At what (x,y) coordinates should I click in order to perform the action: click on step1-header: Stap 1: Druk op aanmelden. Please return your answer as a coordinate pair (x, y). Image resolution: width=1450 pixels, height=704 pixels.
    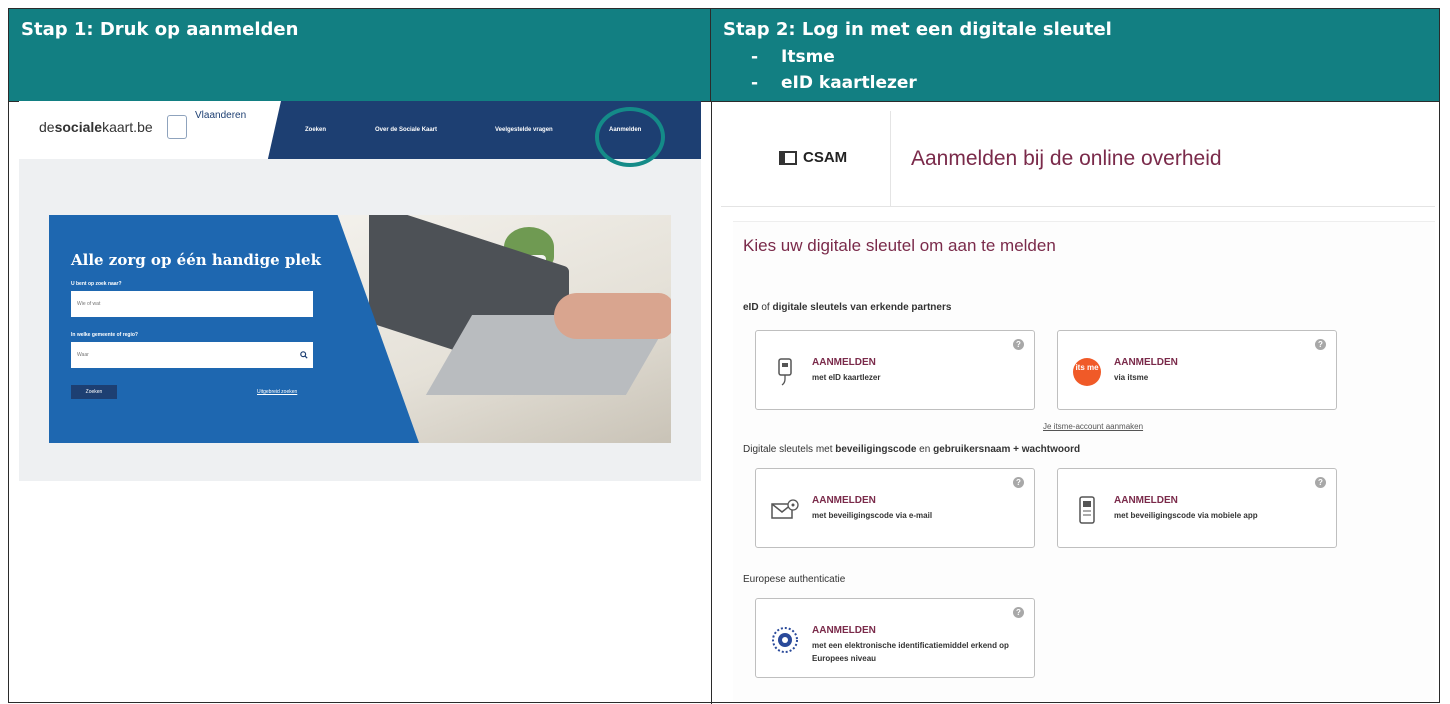
    Looking at the image, I should click on (360, 55).